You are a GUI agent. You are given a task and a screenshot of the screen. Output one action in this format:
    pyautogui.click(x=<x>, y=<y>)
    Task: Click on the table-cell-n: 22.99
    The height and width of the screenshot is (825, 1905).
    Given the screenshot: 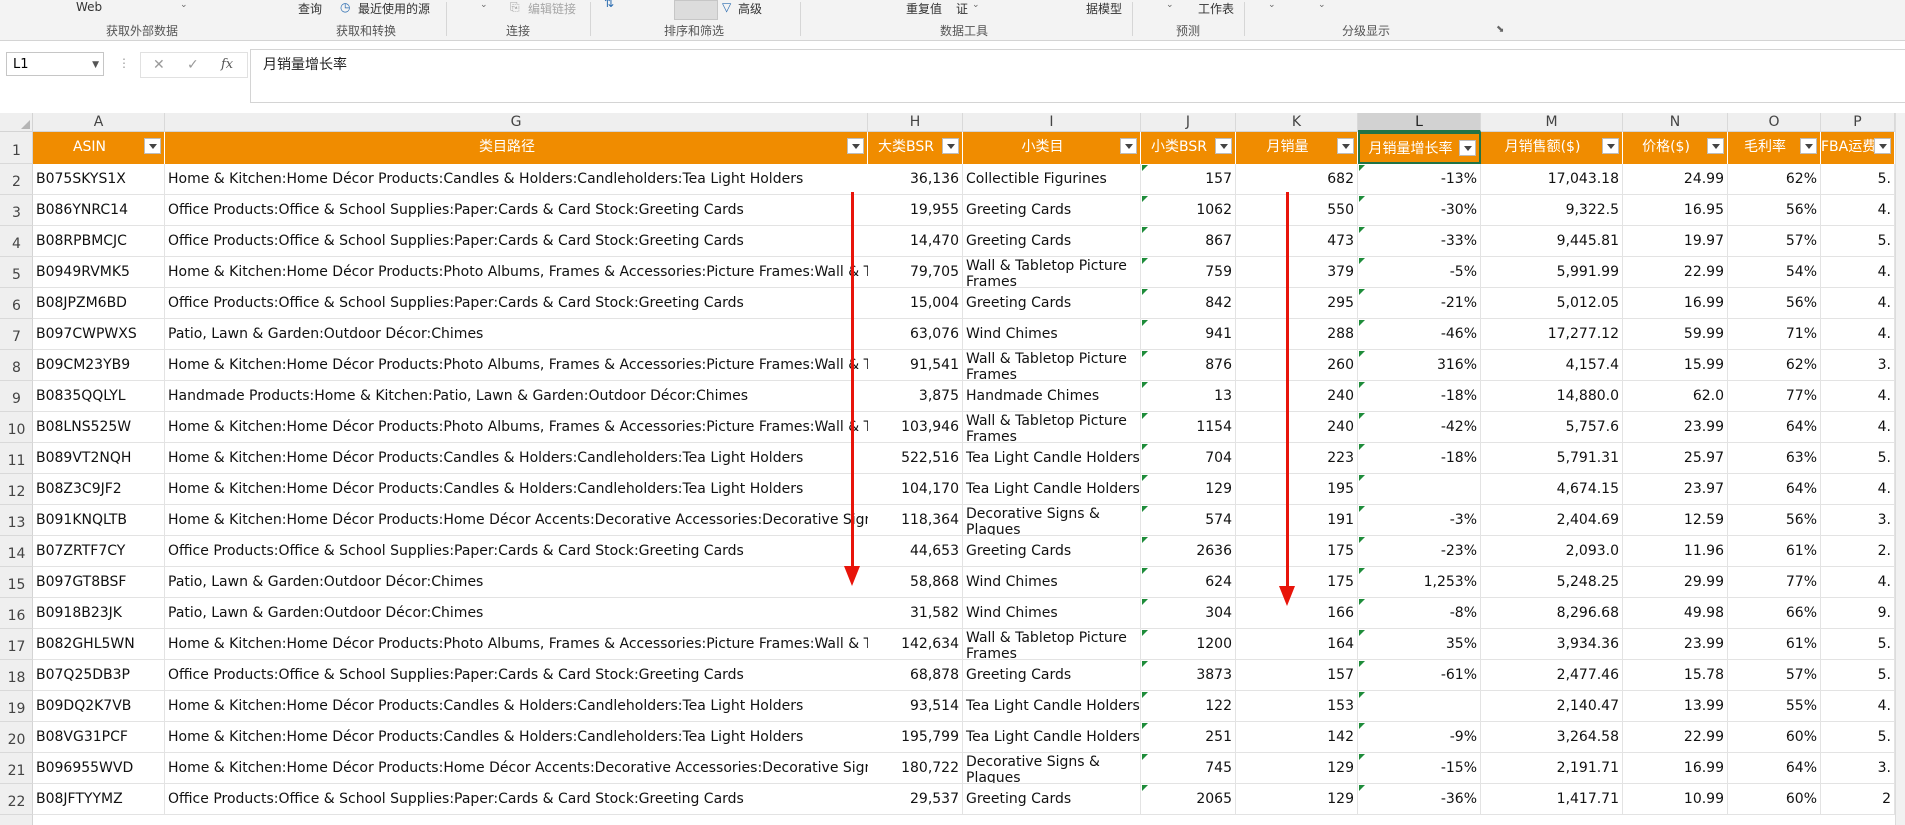 What is the action you would take?
    pyautogui.click(x=1675, y=737)
    